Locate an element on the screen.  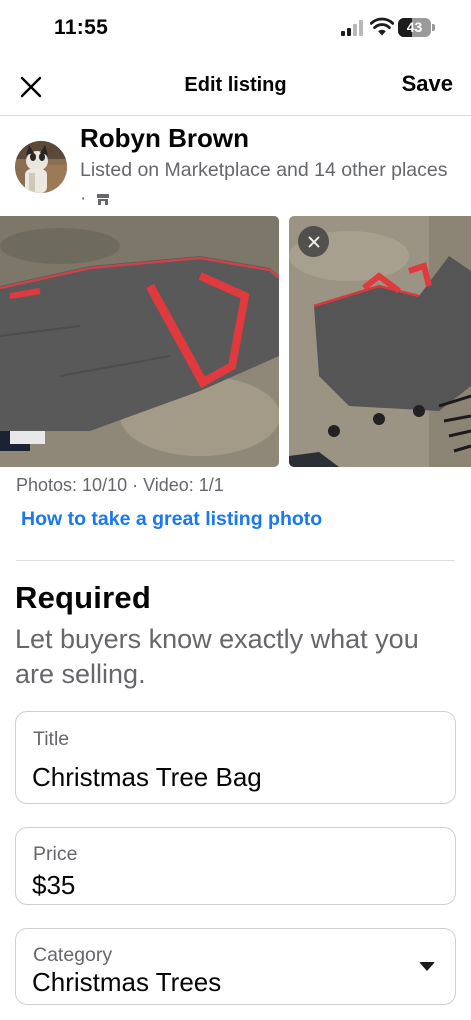
title-label: Title is located at coordinates (51, 739).